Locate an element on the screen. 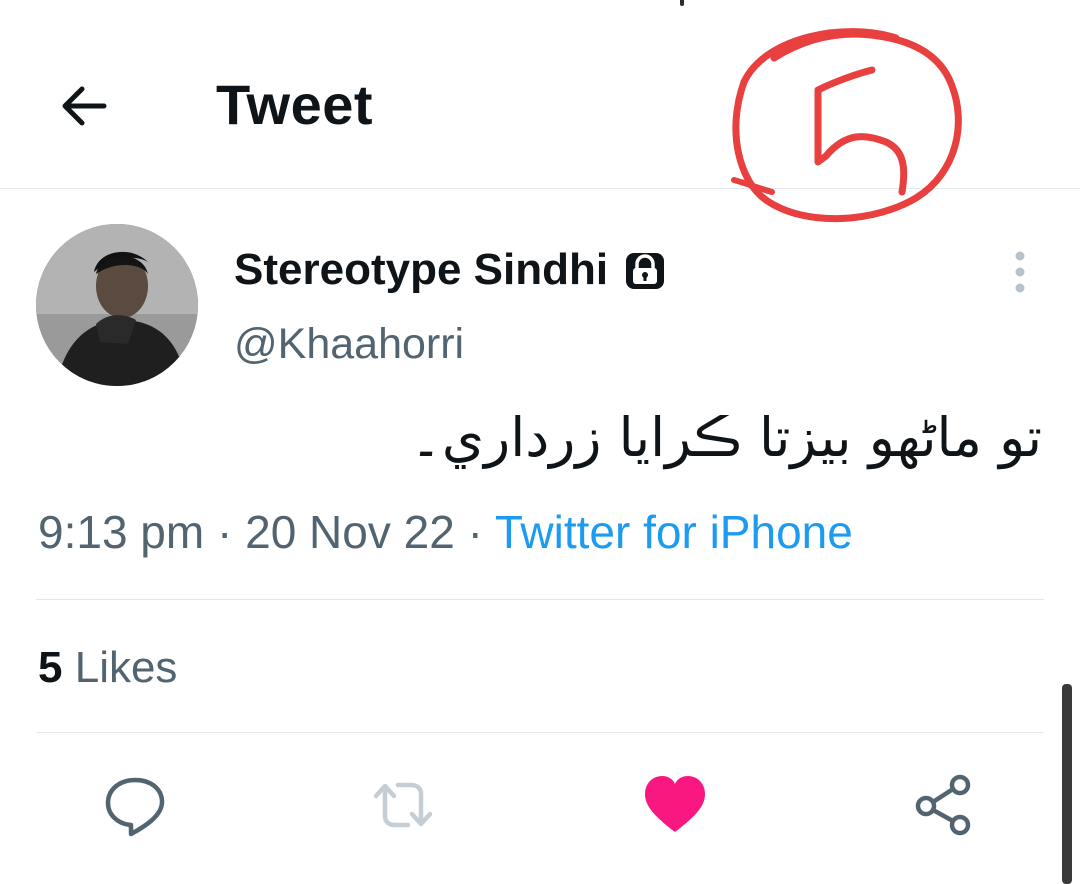 The height and width of the screenshot is (884, 1080). lock-icon is located at coordinates (645, 270).